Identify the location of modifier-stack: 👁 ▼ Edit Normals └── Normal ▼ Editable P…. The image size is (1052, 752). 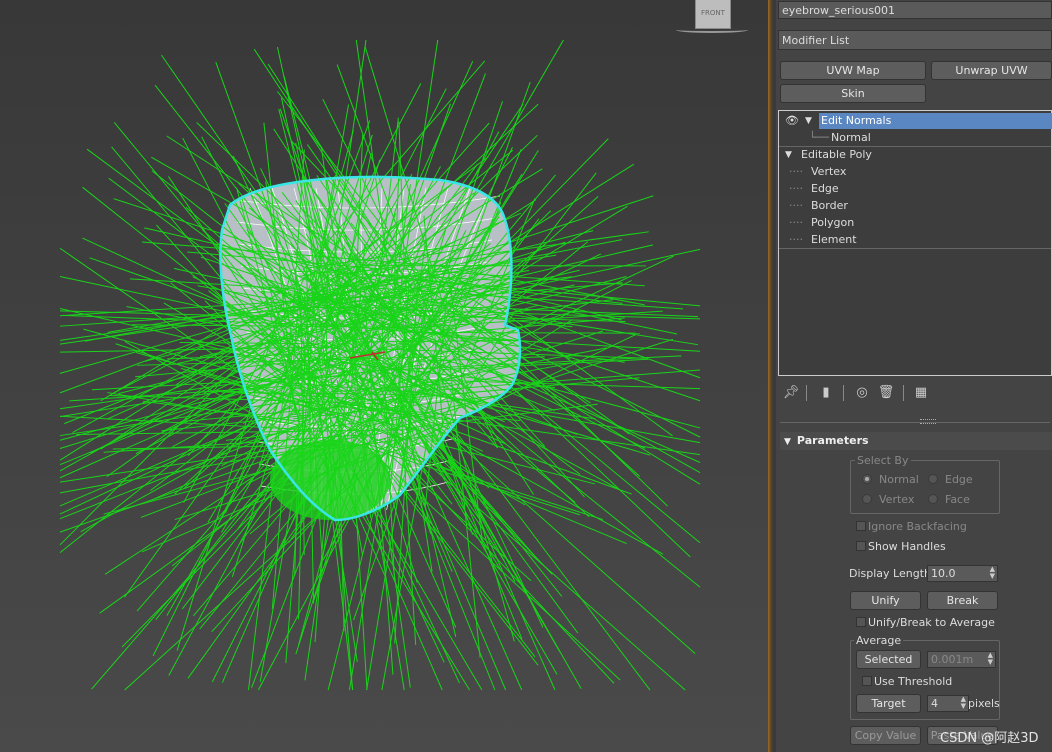
(915, 243).